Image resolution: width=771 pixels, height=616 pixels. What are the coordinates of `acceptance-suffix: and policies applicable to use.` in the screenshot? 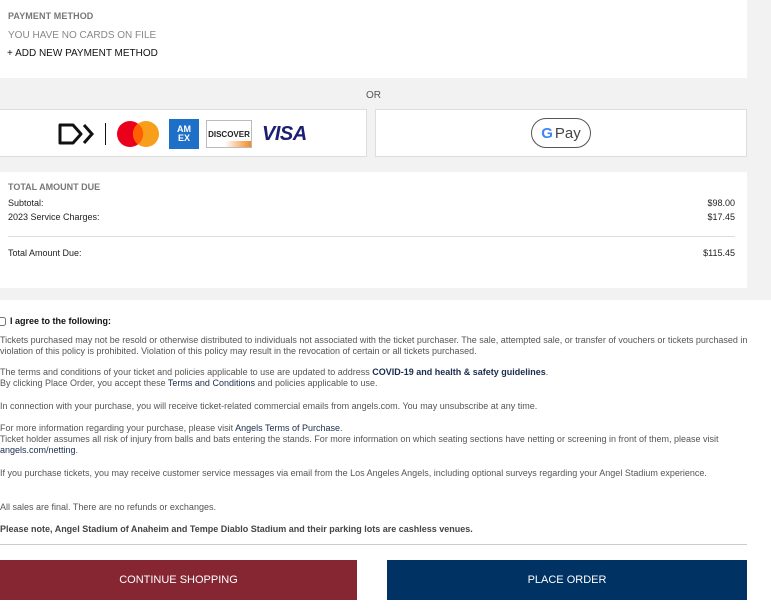 It's located at (316, 383).